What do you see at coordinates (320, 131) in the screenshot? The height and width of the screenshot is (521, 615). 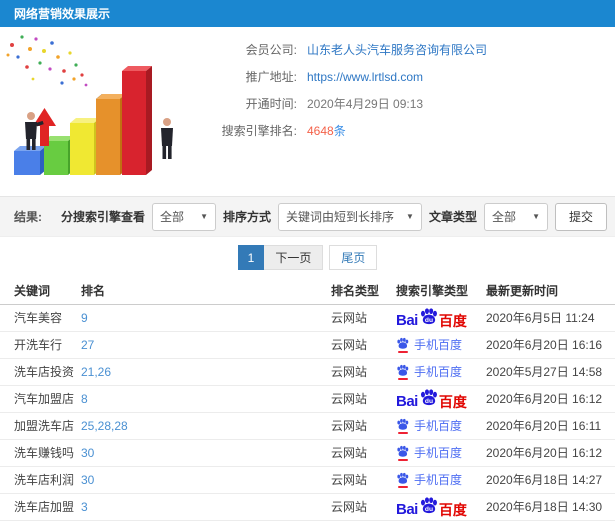 I see `rank-count: 4648` at bounding box center [320, 131].